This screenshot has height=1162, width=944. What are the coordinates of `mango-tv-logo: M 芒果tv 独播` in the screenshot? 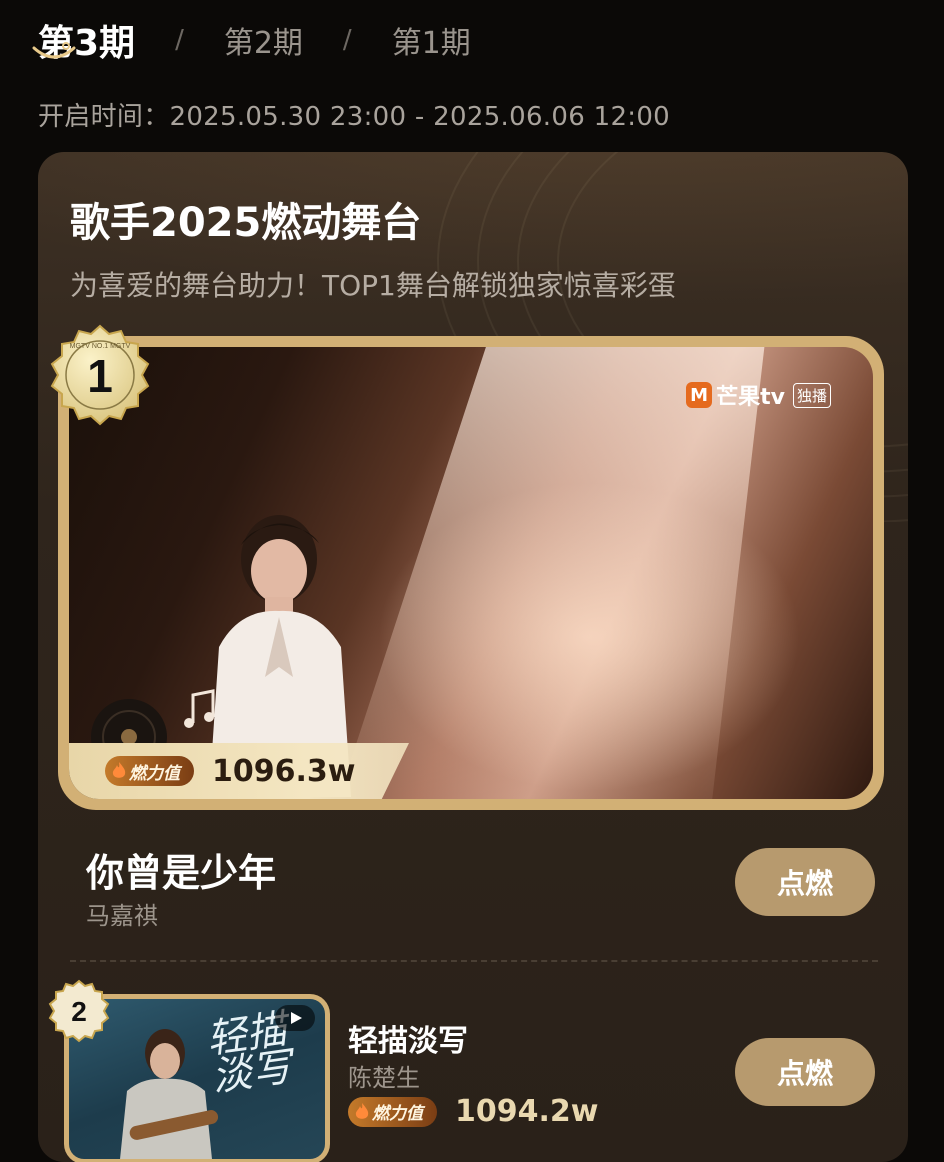 It's located at (758, 395).